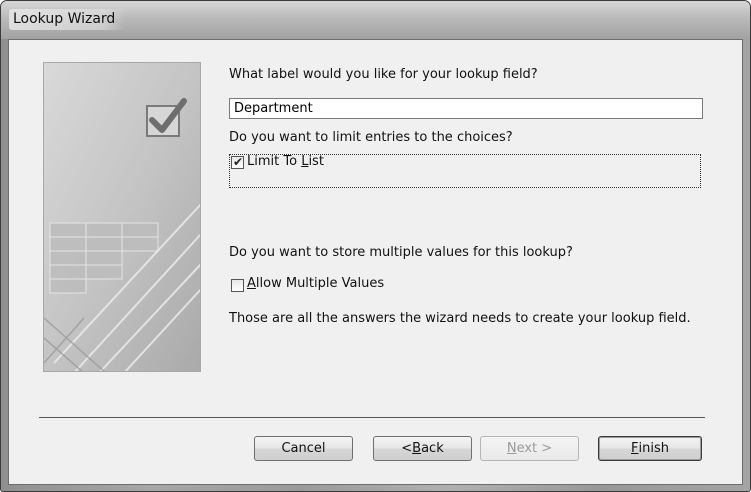 The image size is (751, 492). I want to click on limit-to-list-checkbox: ✔, so click(237, 162).